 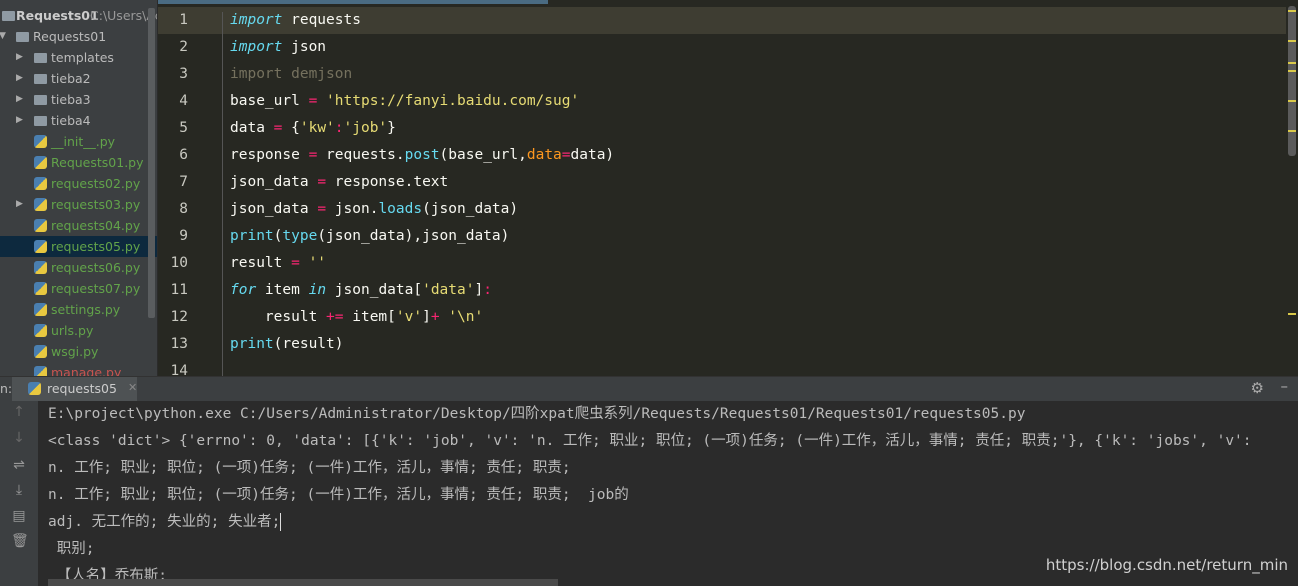 What do you see at coordinates (19, 438) in the screenshot?
I see `arrow-down-icon: ↓` at bounding box center [19, 438].